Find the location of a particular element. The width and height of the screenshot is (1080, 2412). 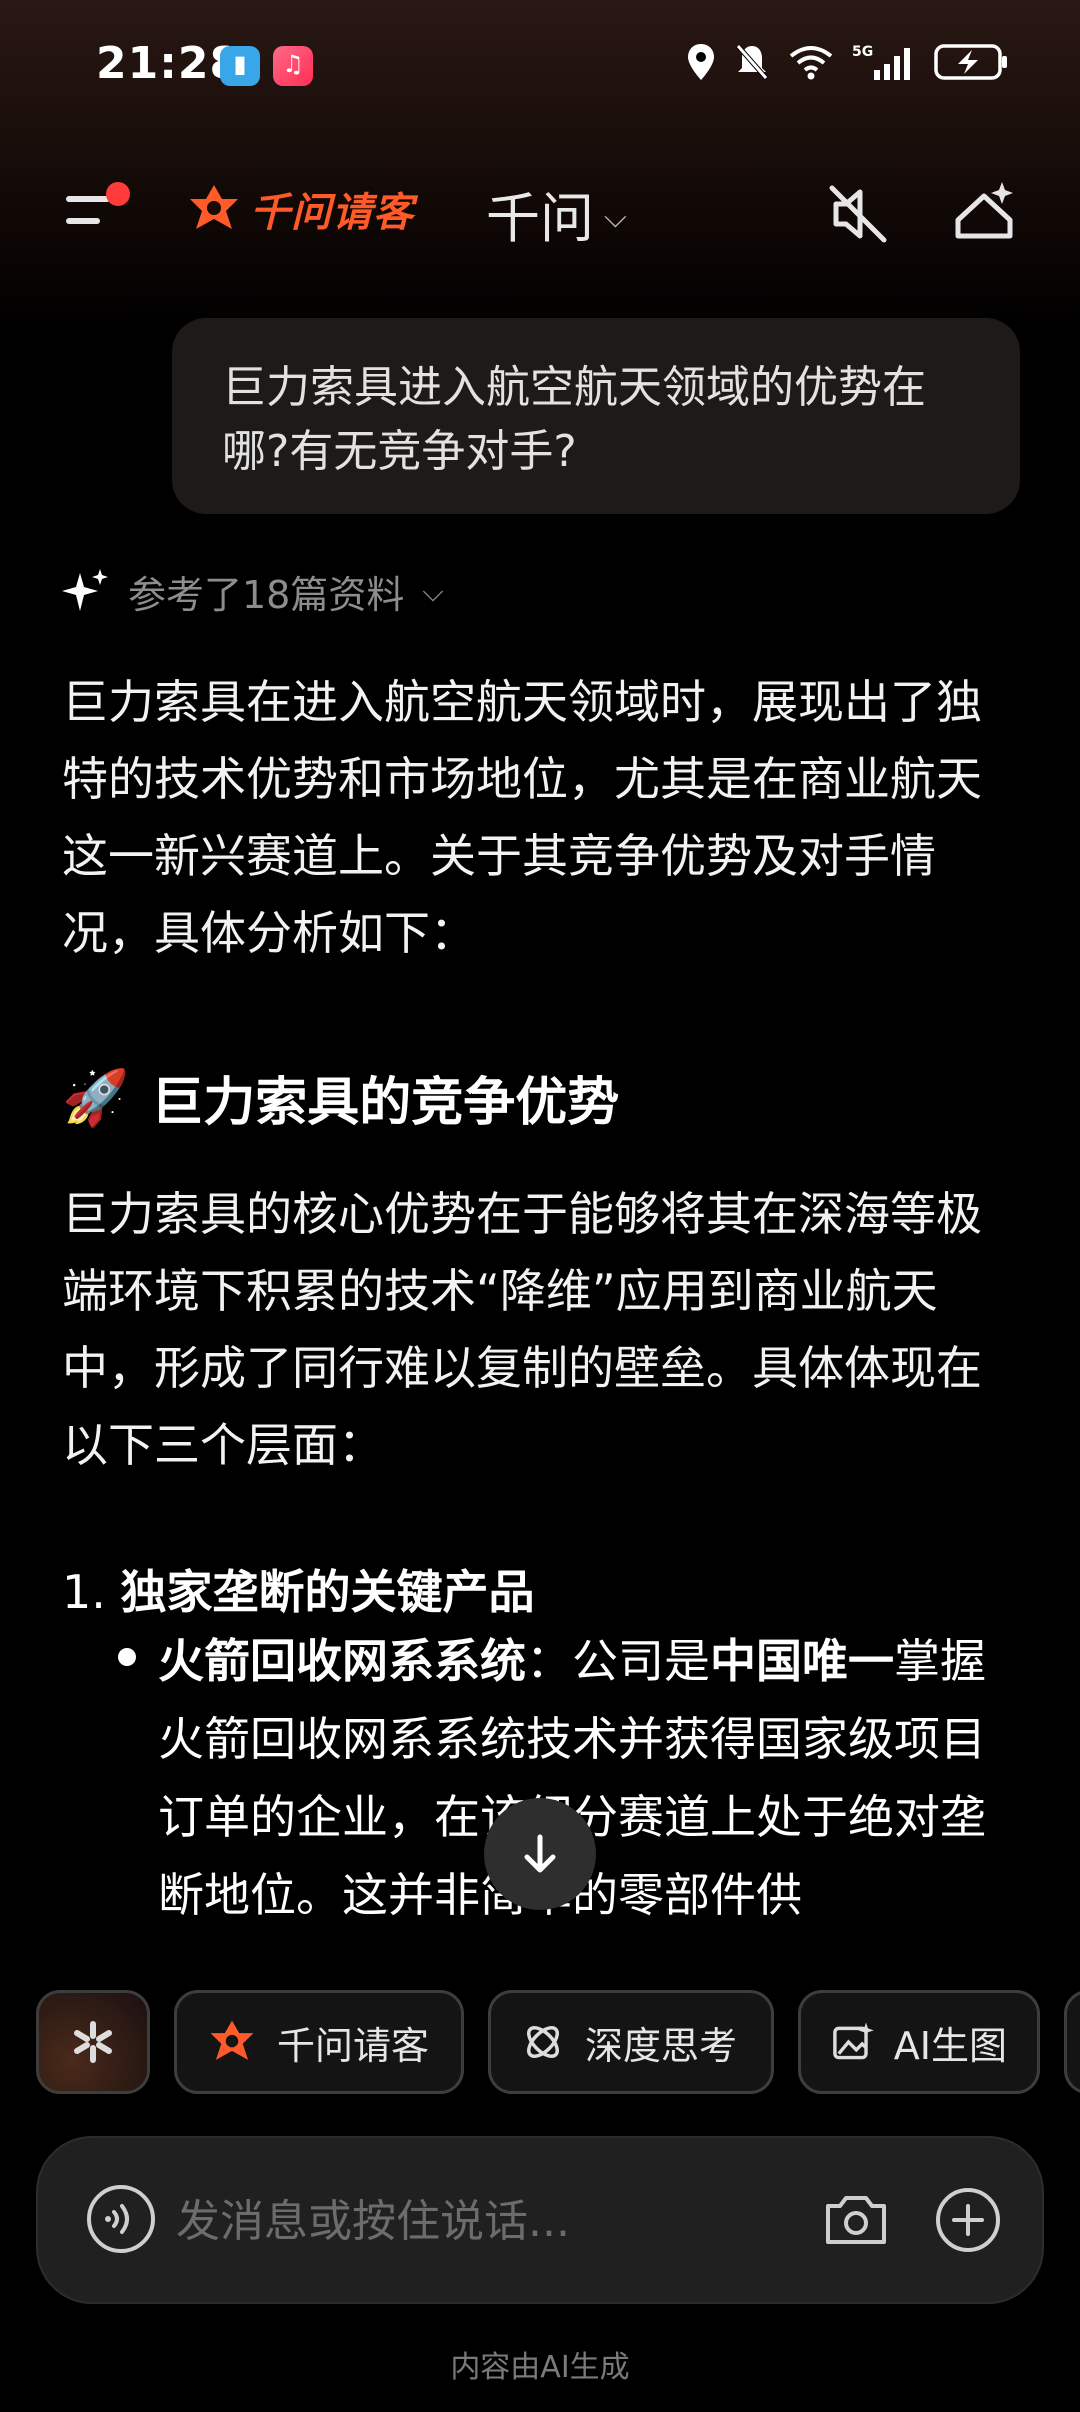

status-bar: 21:28 ▮ ♫ 5G is located at coordinates (540, 67).